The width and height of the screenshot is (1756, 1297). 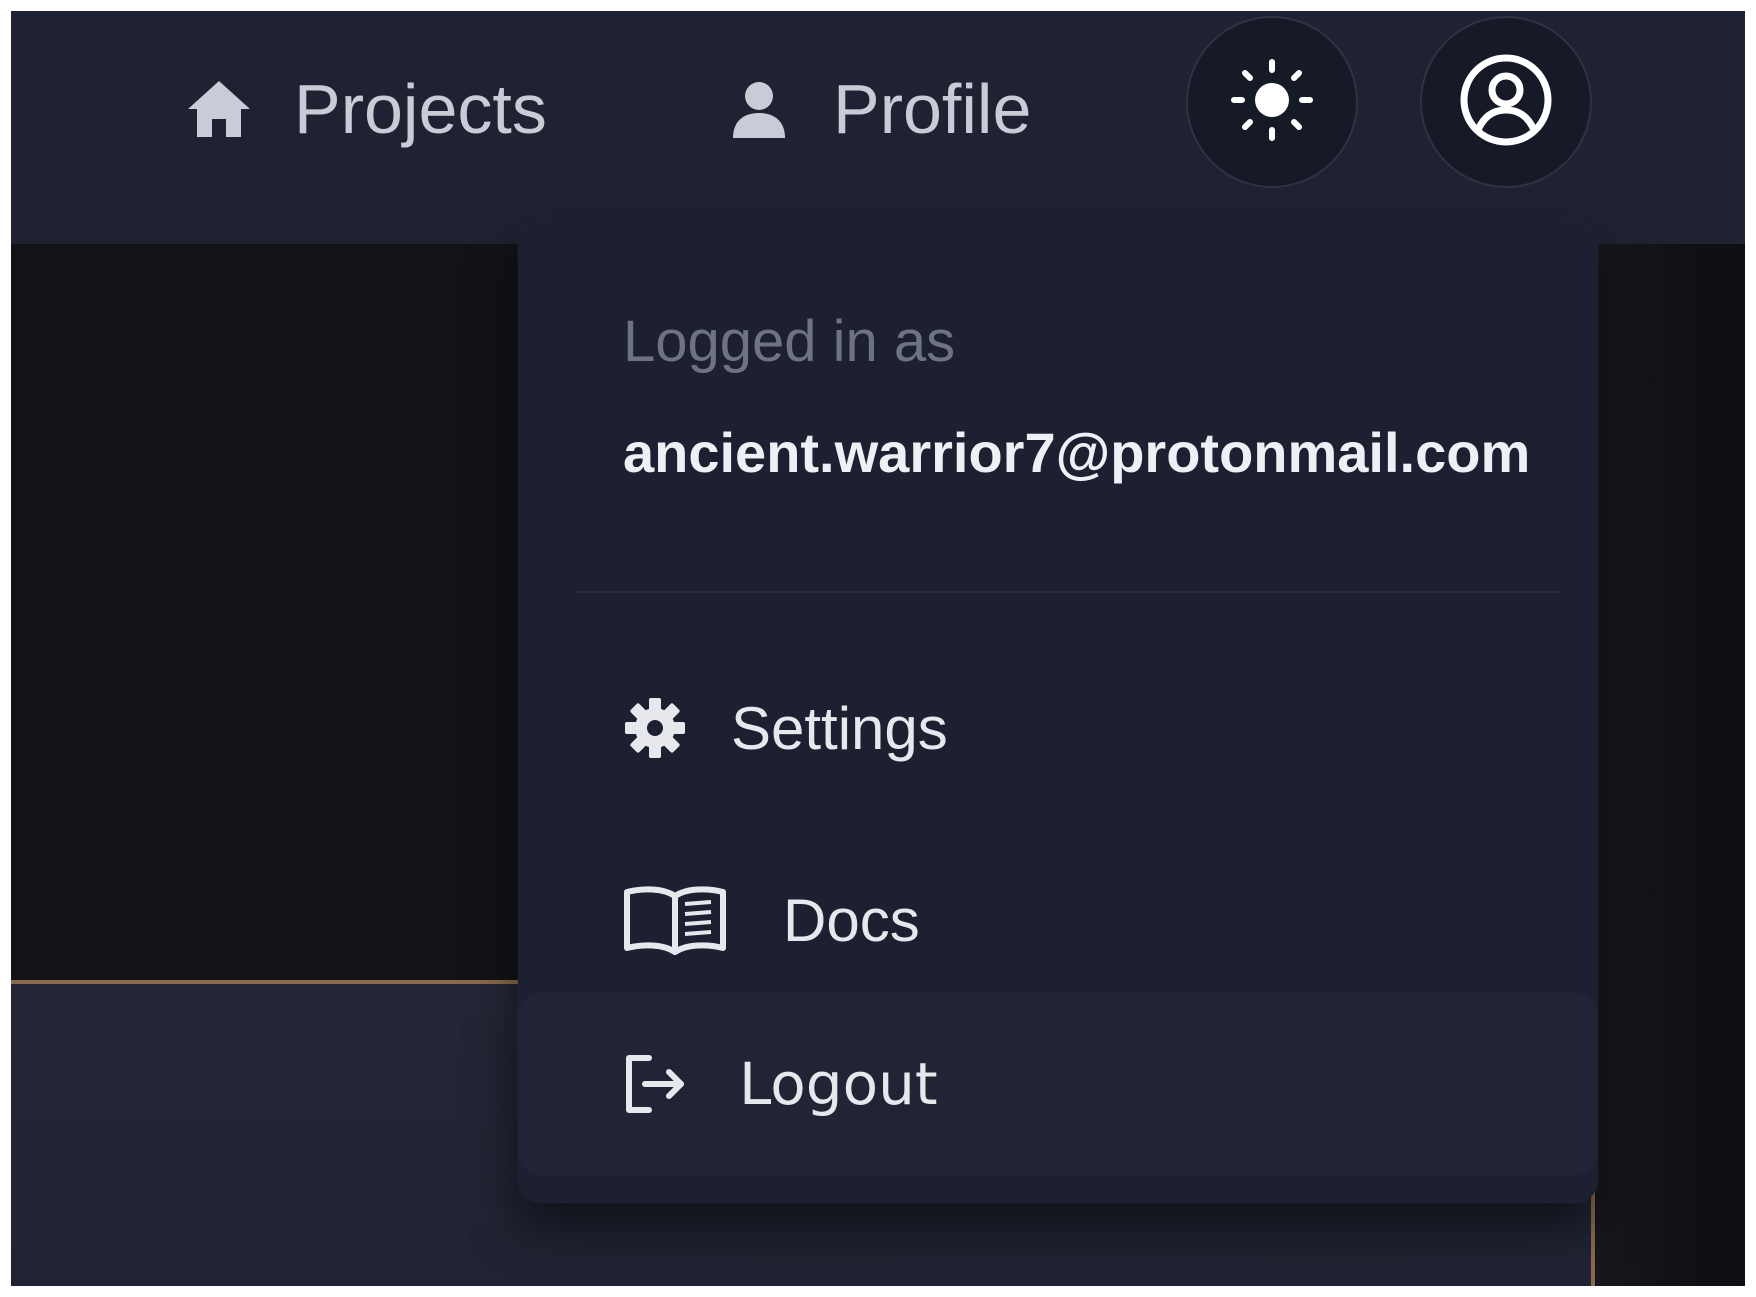 What do you see at coordinates (675, 920) in the screenshot?
I see `book-open-icon` at bounding box center [675, 920].